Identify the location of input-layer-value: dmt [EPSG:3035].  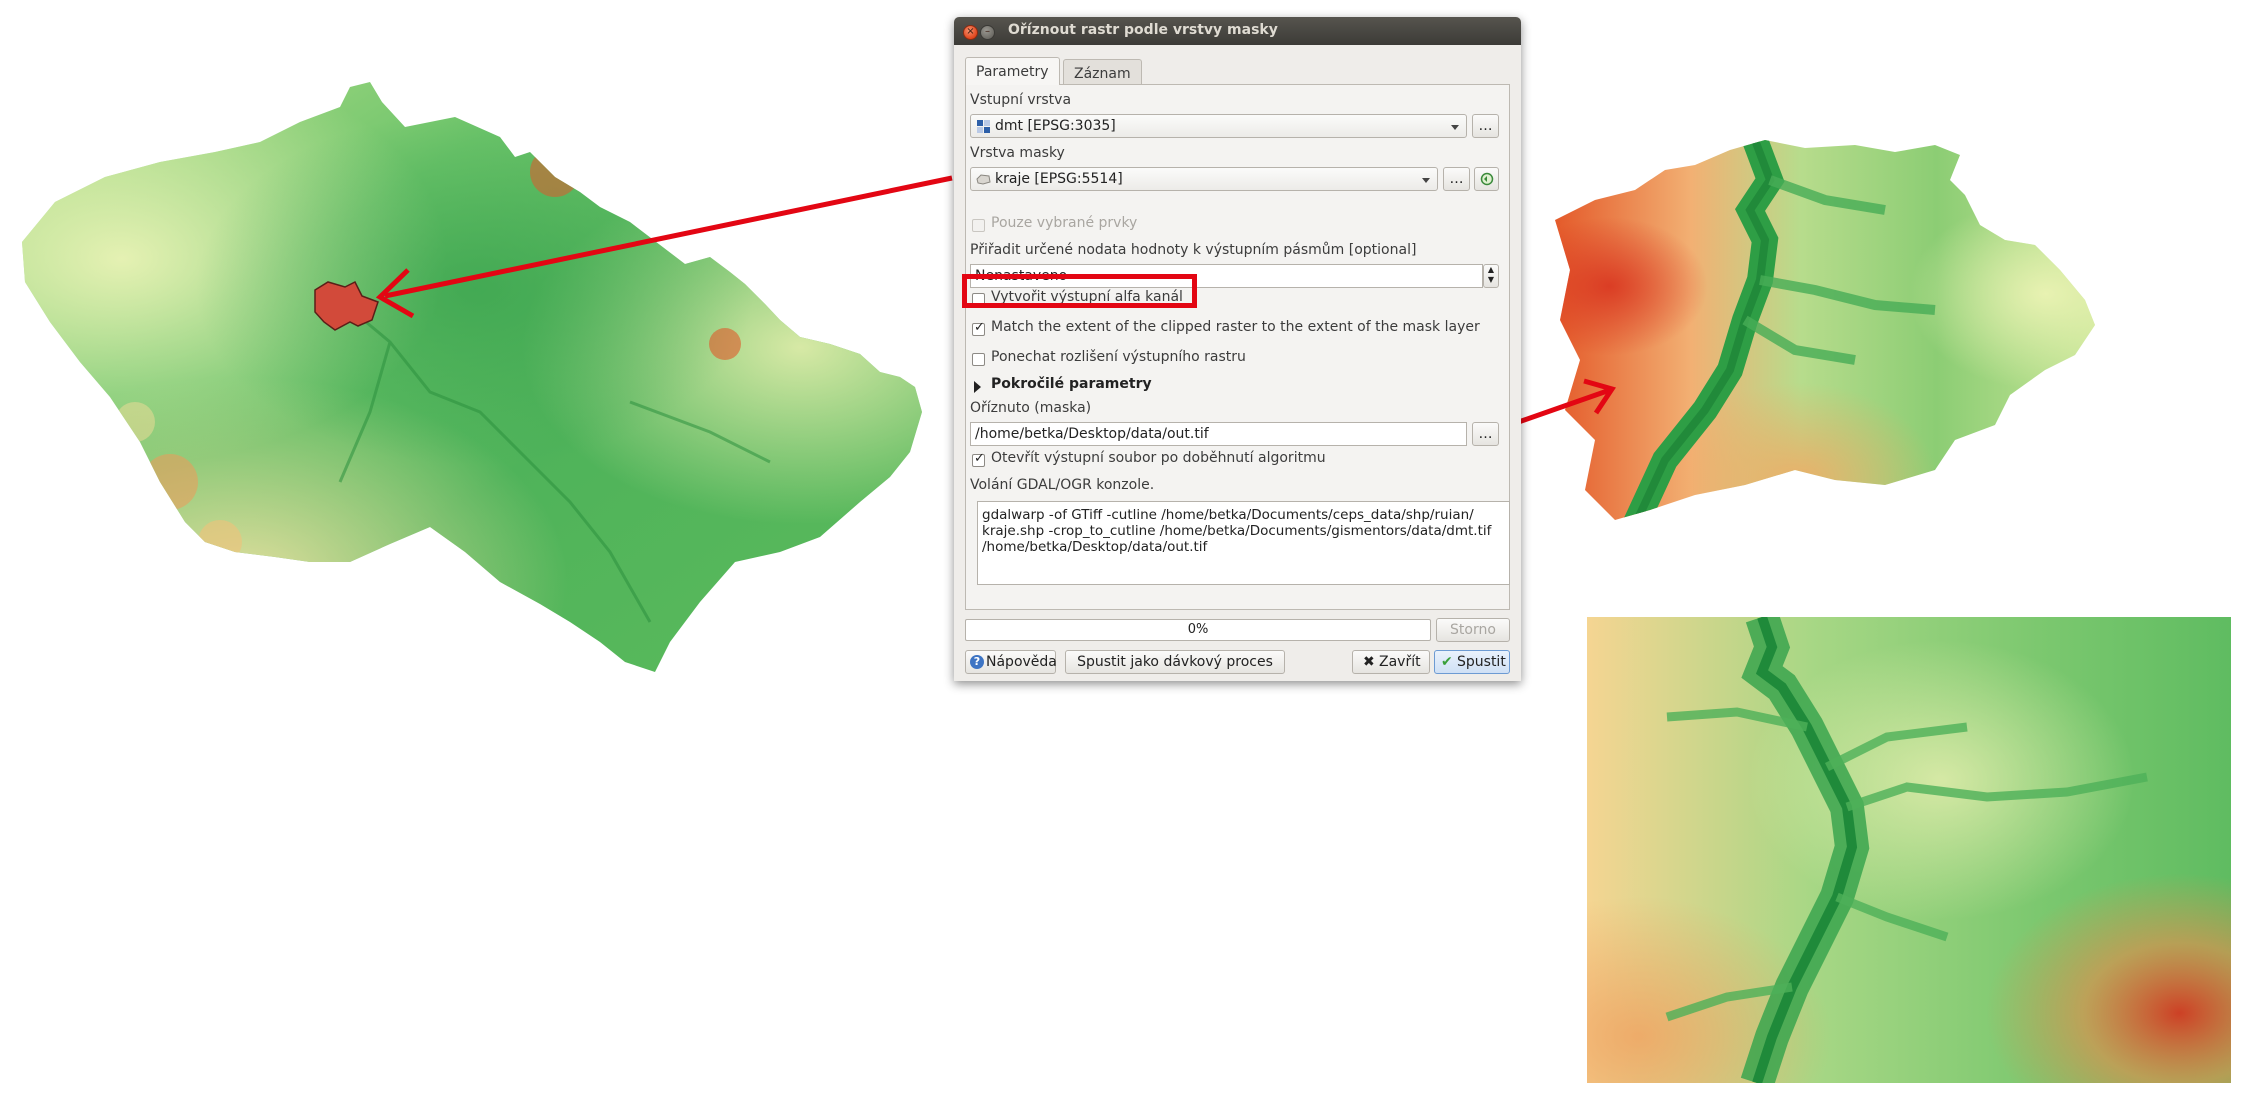
(1055, 126).